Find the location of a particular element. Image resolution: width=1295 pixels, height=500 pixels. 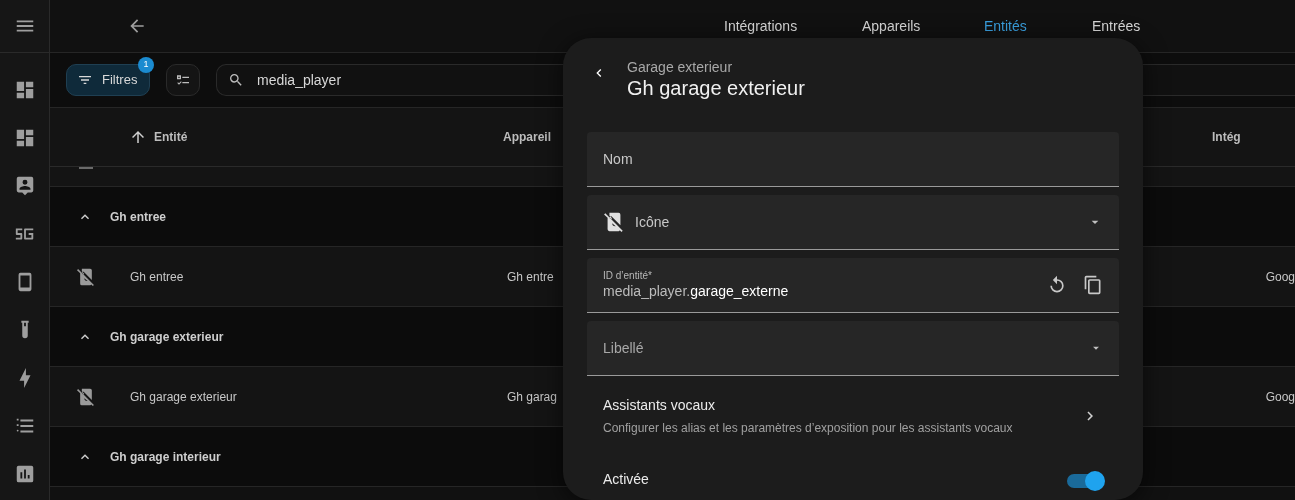

group-title: Gh garage exterieur is located at coordinates (167, 337).